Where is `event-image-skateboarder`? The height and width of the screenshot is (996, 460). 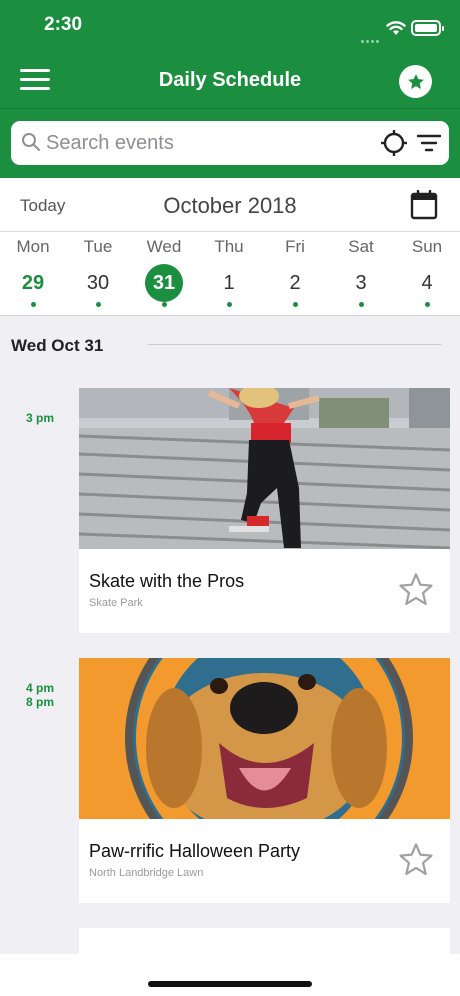
event-image-skateboarder is located at coordinates (264, 468).